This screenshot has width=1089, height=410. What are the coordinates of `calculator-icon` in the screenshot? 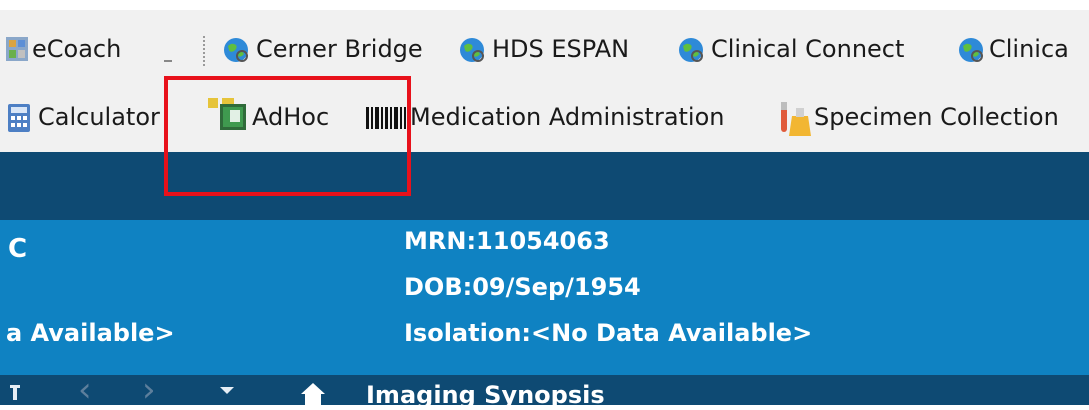 It's located at (19, 118).